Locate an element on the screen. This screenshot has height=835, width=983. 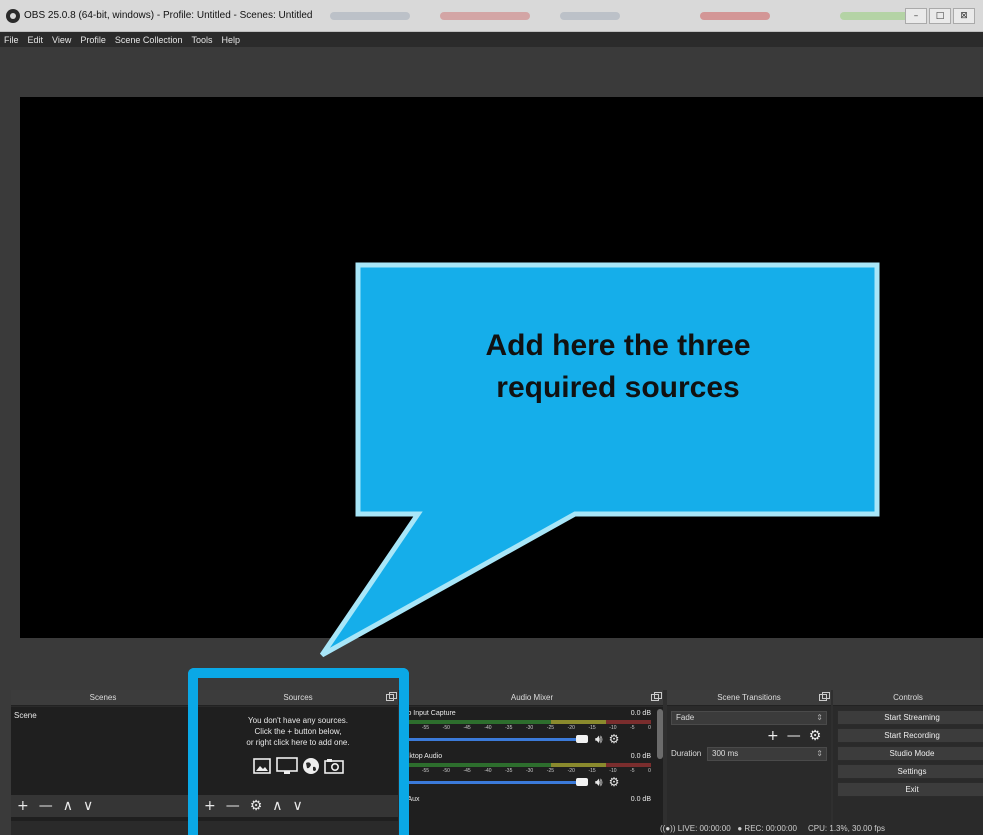
menu-profile: Profile is located at coordinates (93, 40).